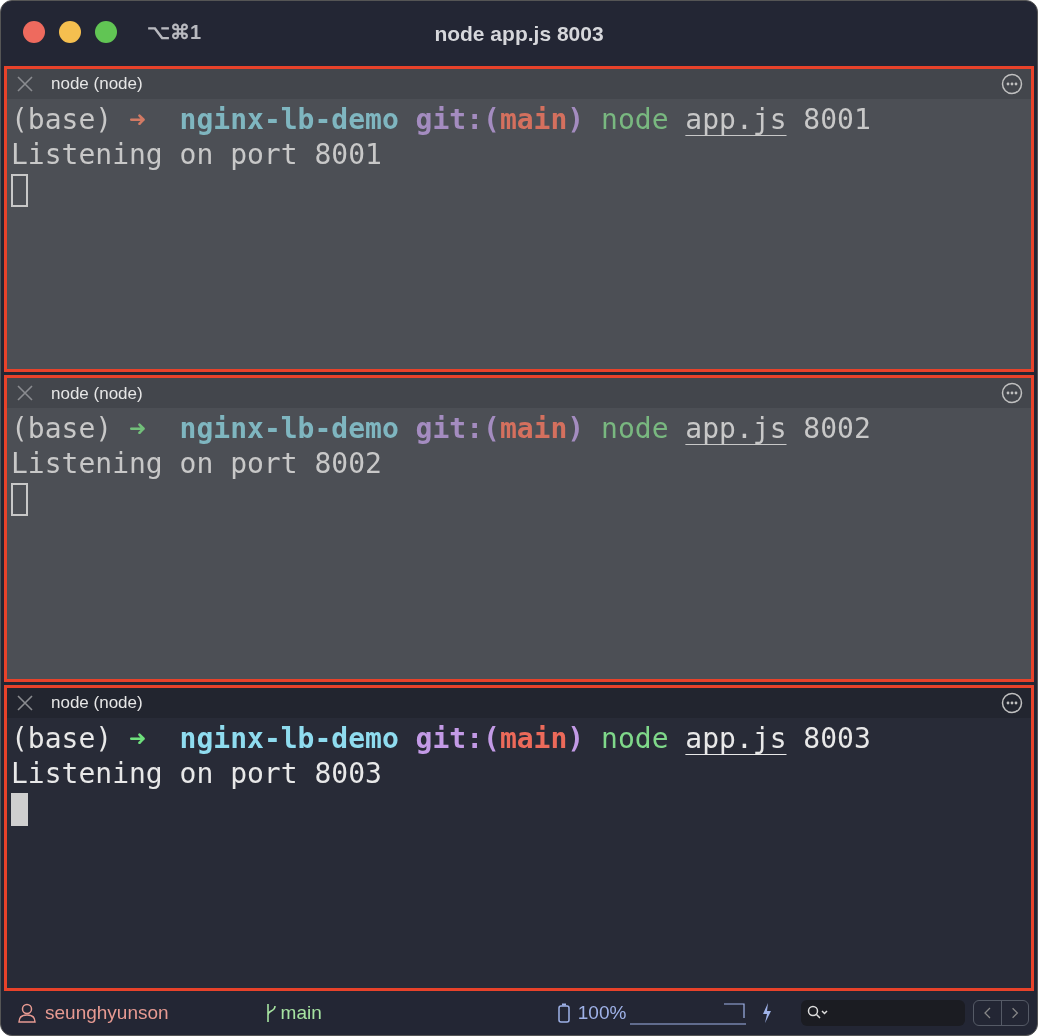 This screenshot has height=1036, width=1038. I want to click on close-button, so click(34, 32).